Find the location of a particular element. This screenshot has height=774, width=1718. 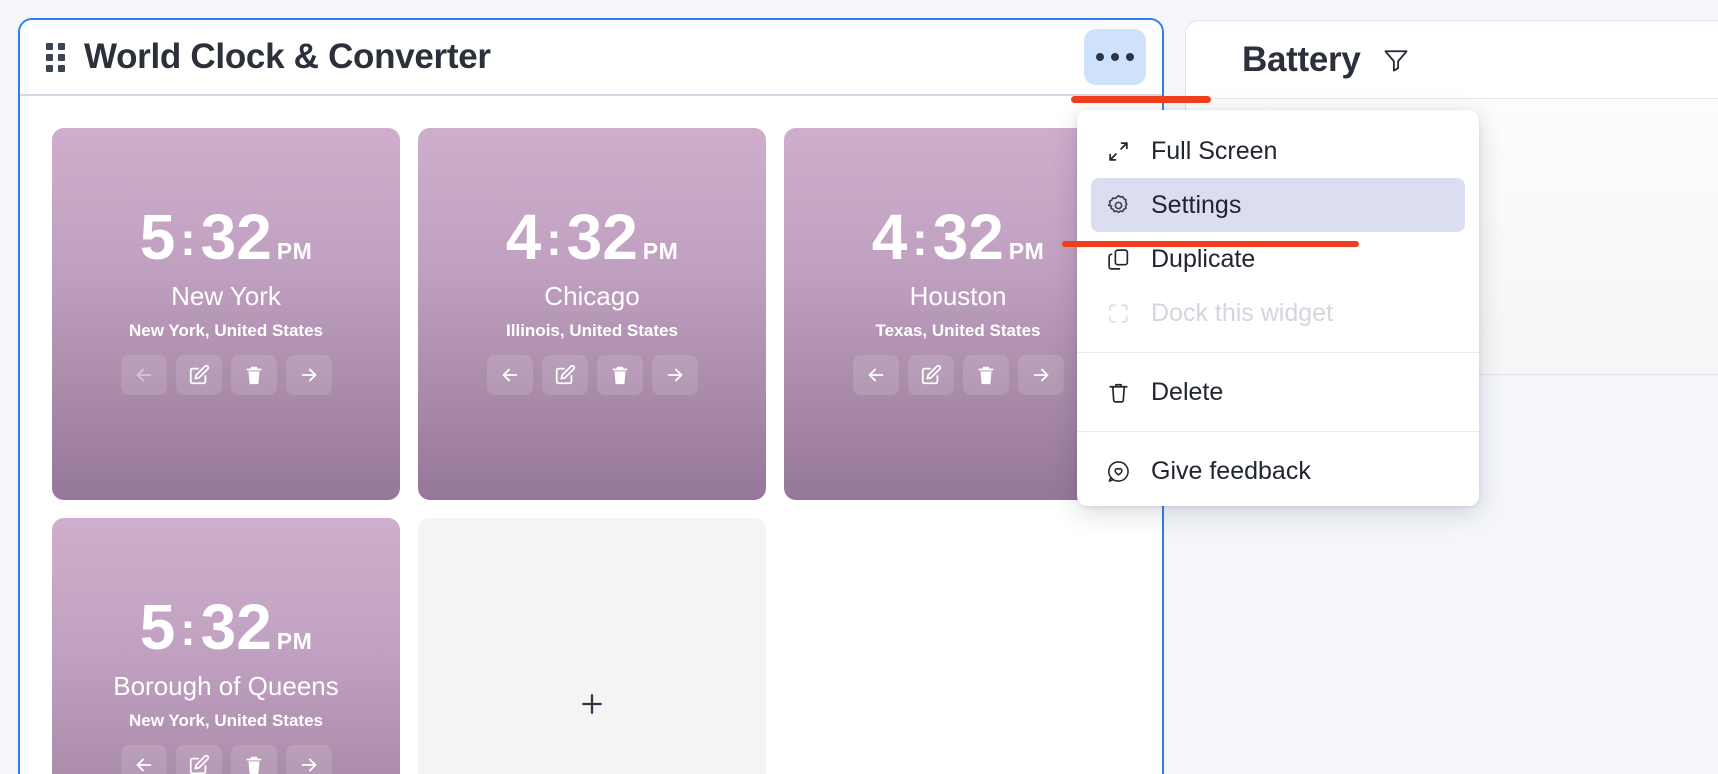

clock-city: Houston is located at coordinates (958, 296).